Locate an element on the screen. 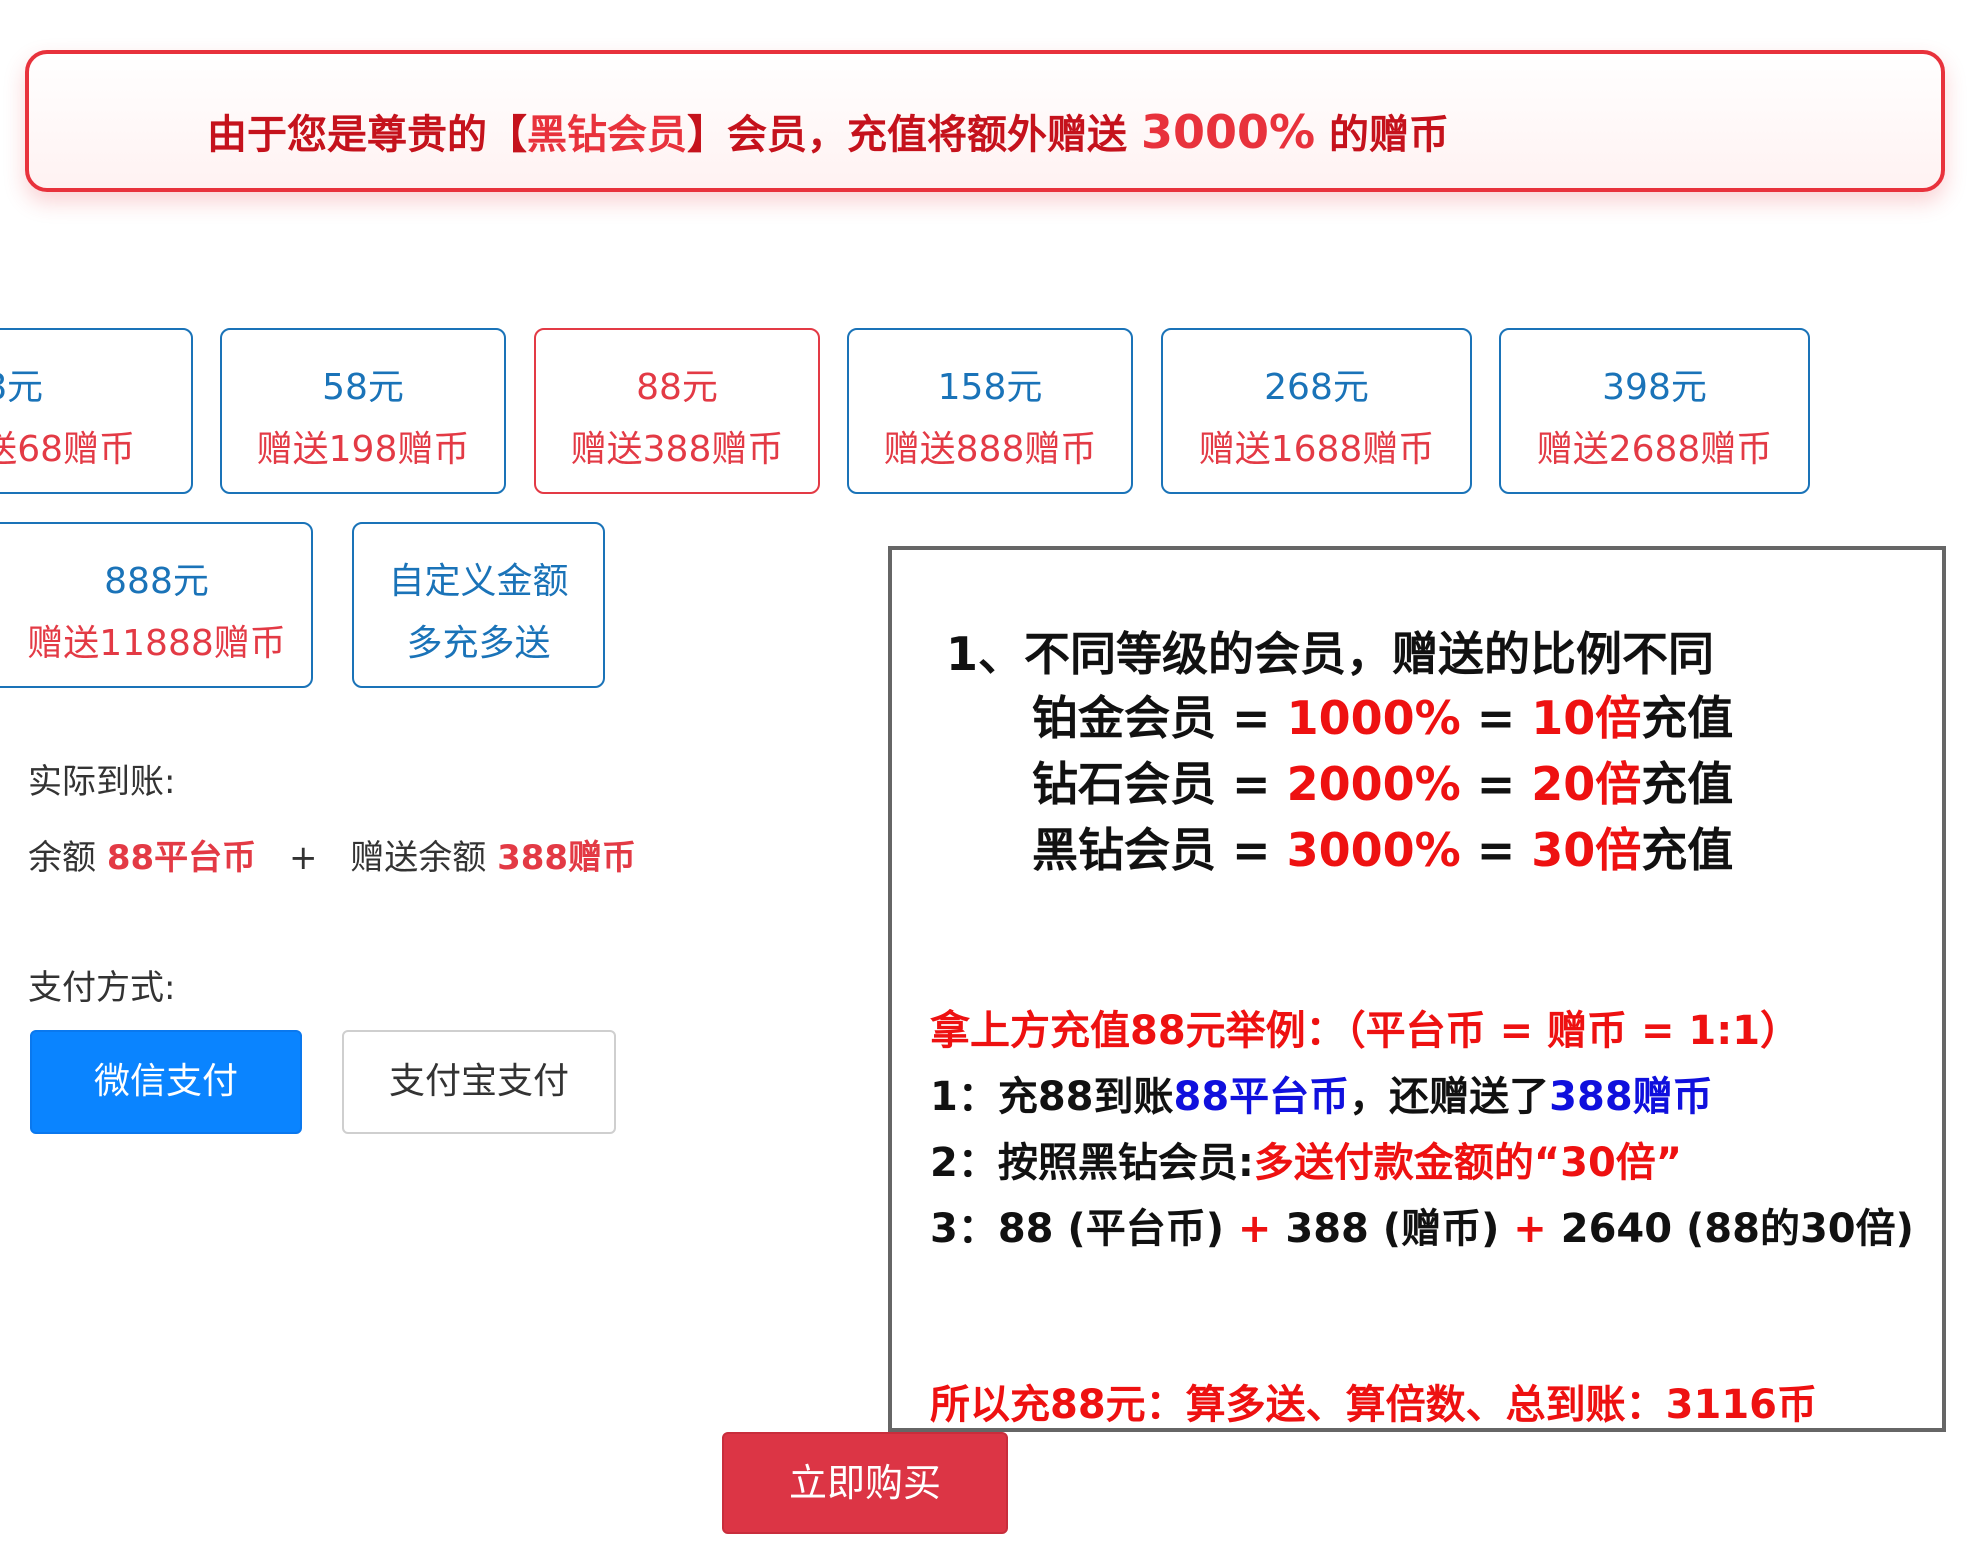 Image resolution: width=1979 pixels, height=1560 pixels. tier-diamond: 钻石会员 = 2000% = 20倍充值 is located at coordinates (1383, 784).